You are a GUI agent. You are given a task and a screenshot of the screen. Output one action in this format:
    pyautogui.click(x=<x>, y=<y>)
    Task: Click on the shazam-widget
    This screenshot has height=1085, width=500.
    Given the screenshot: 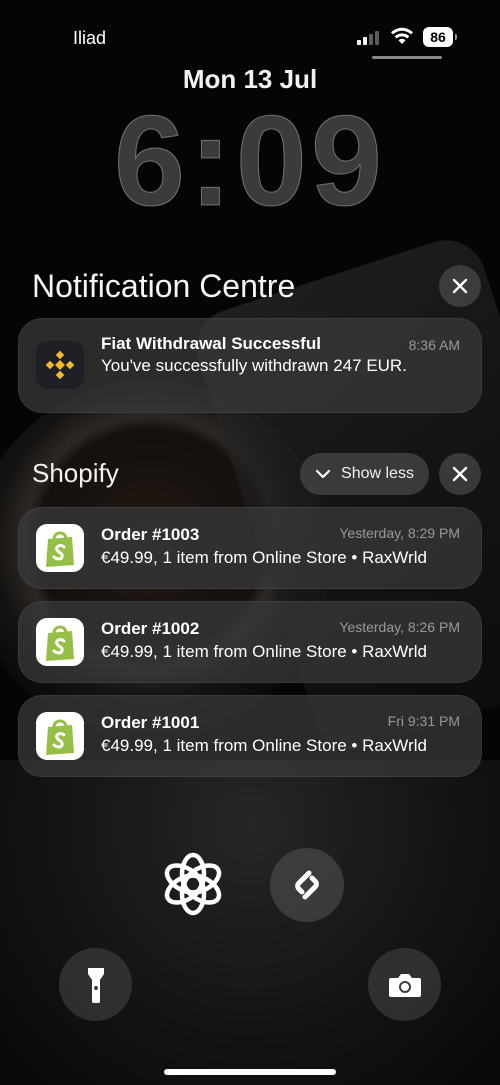 What is the action you would take?
    pyautogui.click(x=307, y=885)
    